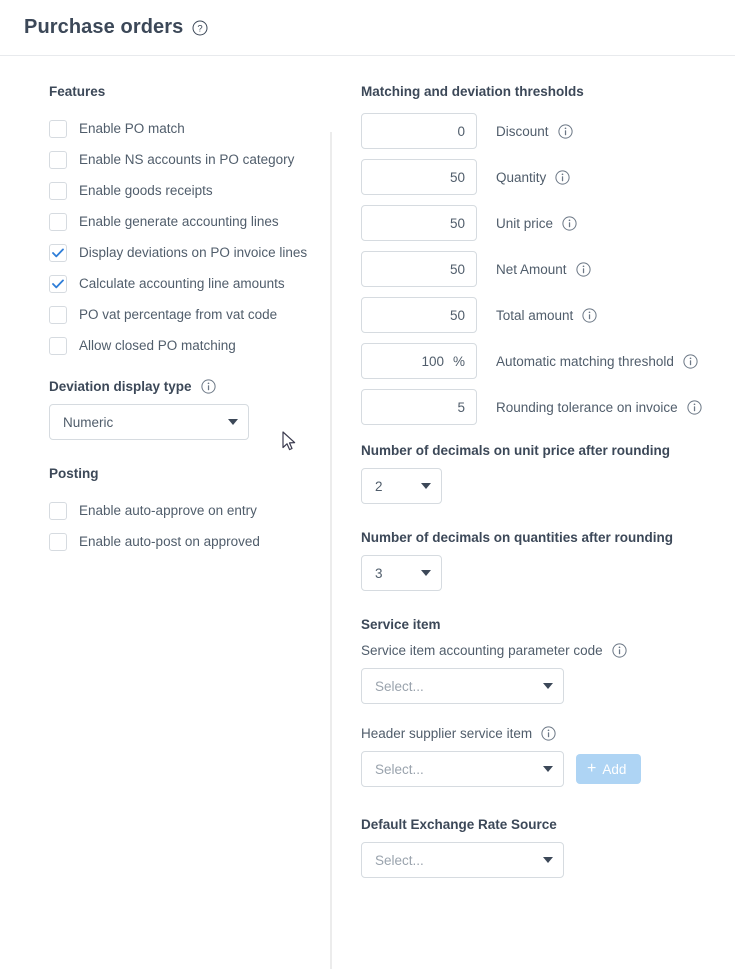  What do you see at coordinates (461, 407) in the screenshot?
I see `input-value: 5` at bounding box center [461, 407].